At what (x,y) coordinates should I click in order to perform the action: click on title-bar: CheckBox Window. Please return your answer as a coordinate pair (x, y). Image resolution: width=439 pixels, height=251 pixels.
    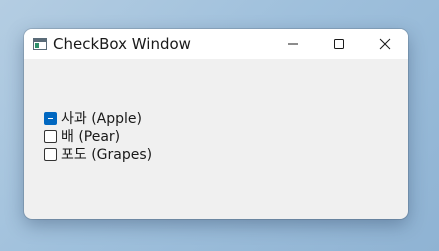
    Looking at the image, I should click on (216, 44).